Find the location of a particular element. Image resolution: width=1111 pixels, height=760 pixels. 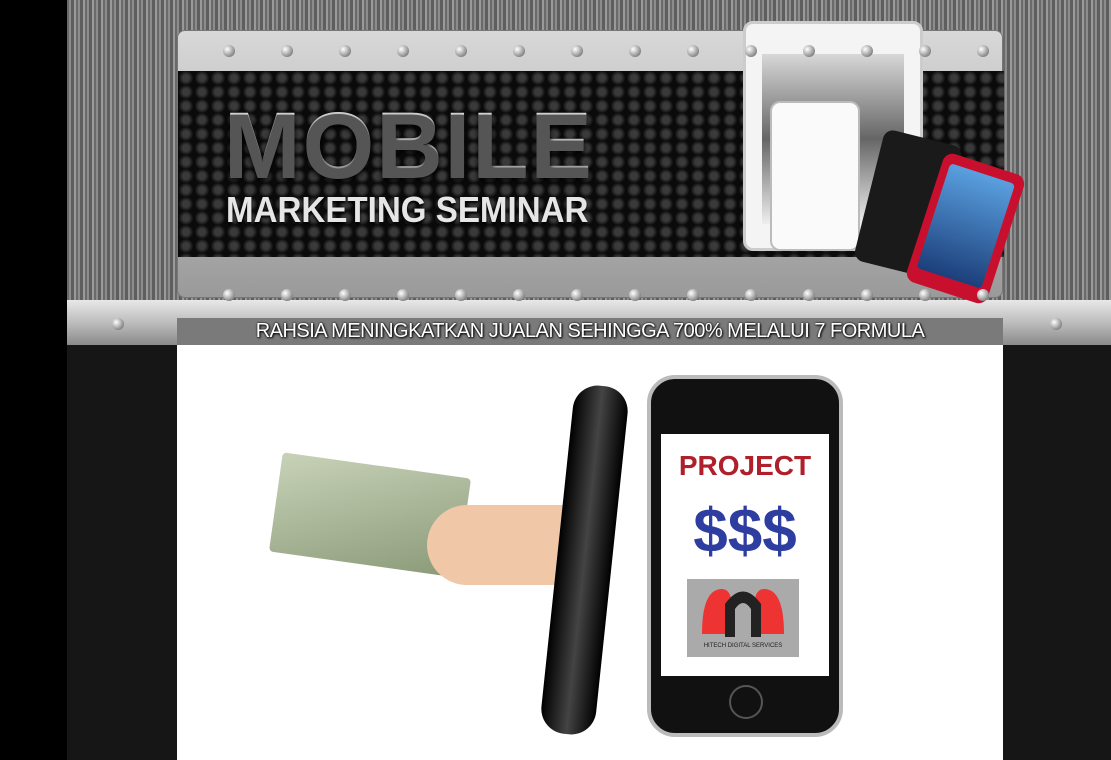

iphone-image is located at coordinates (815, 176).